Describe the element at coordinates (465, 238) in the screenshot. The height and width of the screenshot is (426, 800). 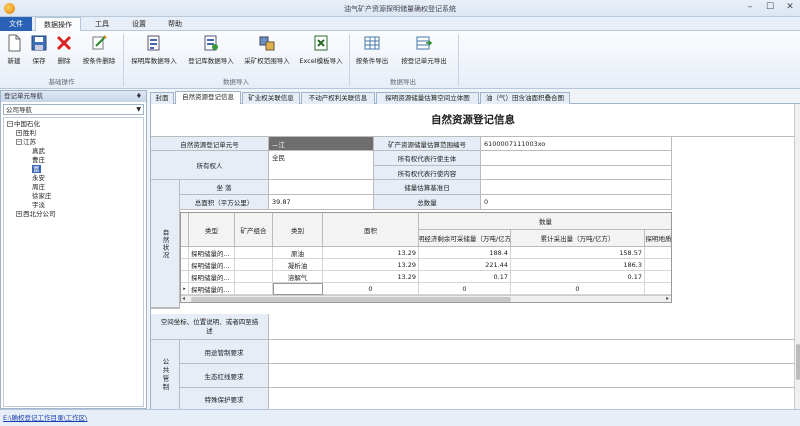
I see `col-q1: 探明经济剩余可采储量（万吨/亿方）` at that location.